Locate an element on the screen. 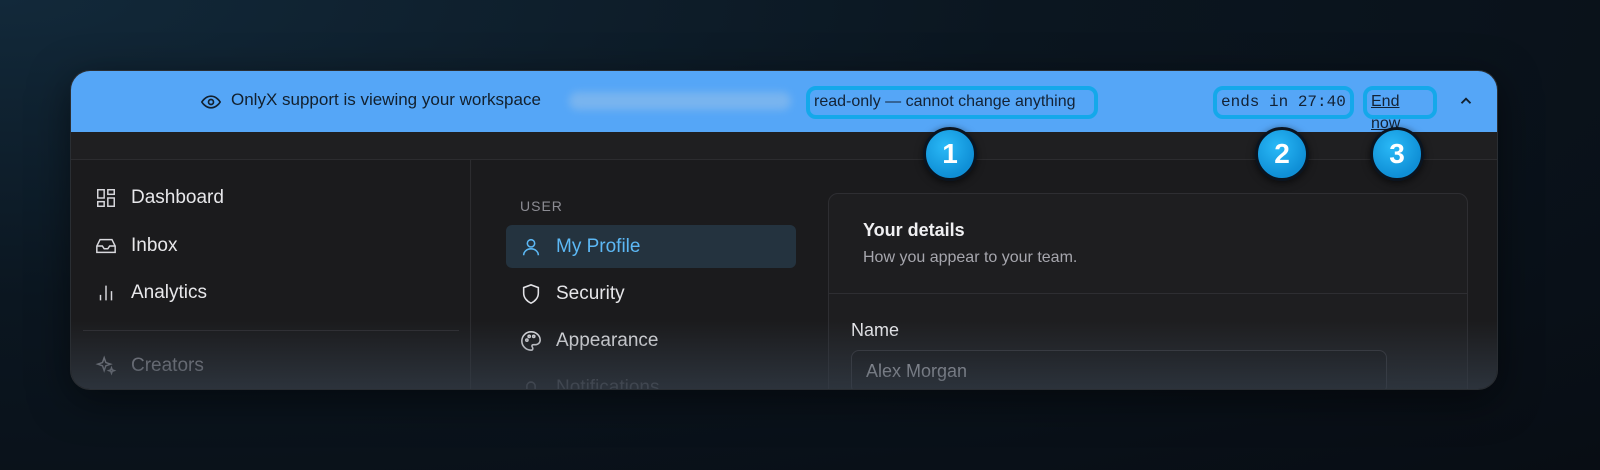 The height and width of the screenshot is (470, 1600). sidebar-item-label: Creators is located at coordinates (167, 365).